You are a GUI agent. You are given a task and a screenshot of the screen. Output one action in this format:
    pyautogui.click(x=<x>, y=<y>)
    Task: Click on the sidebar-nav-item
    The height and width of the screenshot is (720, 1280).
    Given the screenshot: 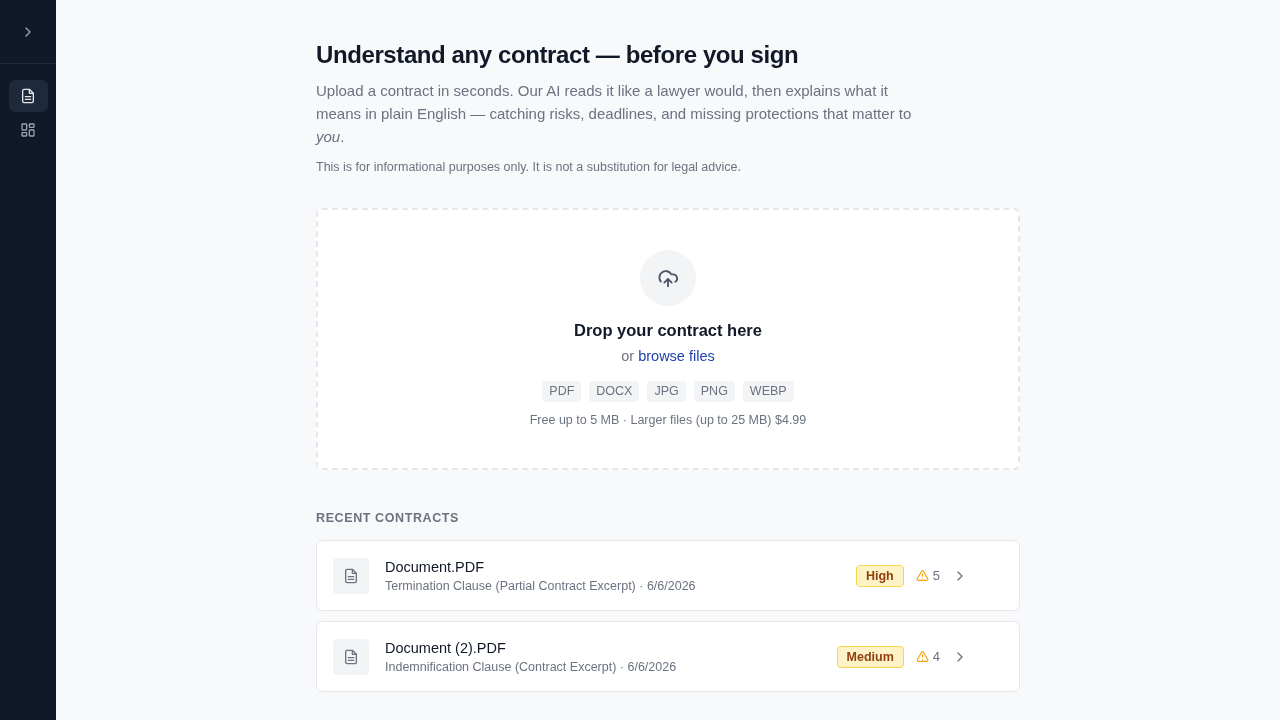 What is the action you would take?
    pyautogui.click(x=28, y=96)
    